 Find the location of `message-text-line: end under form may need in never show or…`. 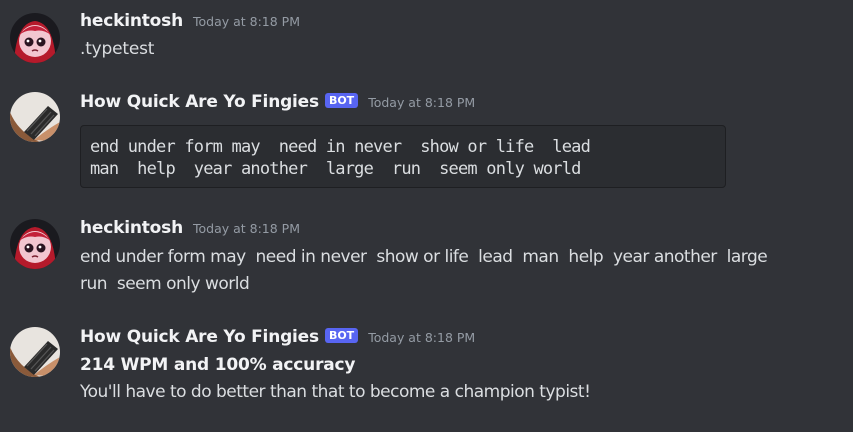

message-text-line: end under form may need in never show or… is located at coordinates (424, 257).